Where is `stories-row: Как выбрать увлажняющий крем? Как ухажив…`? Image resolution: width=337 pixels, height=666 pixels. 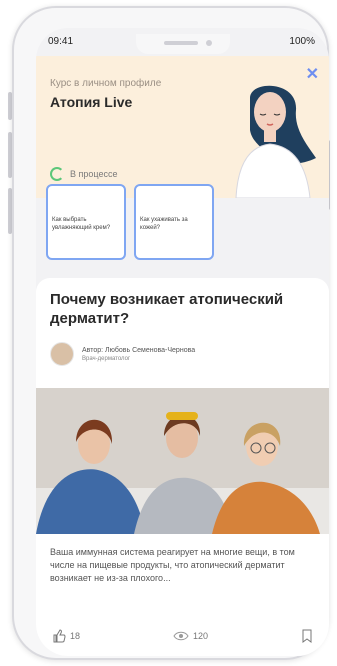
stories-row: Как выбрать увлажняющий крем? Как ухажив… is located at coordinates (187, 222).